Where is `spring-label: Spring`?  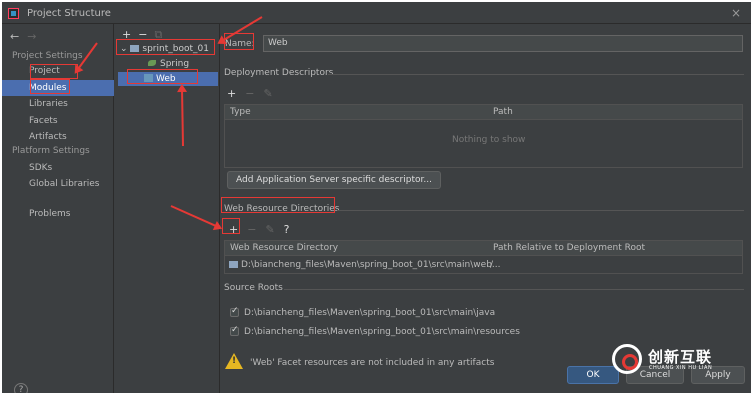 spring-label: Spring is located at coordinates (175, 64).